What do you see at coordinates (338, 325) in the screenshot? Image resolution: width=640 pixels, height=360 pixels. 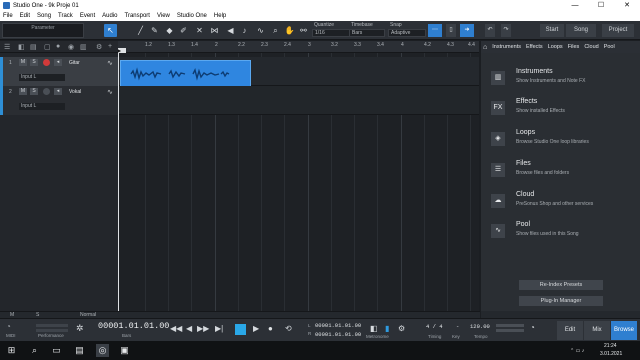 I see `loop-start-display: 00001.01.01.00` at bounding box center [338, 325].